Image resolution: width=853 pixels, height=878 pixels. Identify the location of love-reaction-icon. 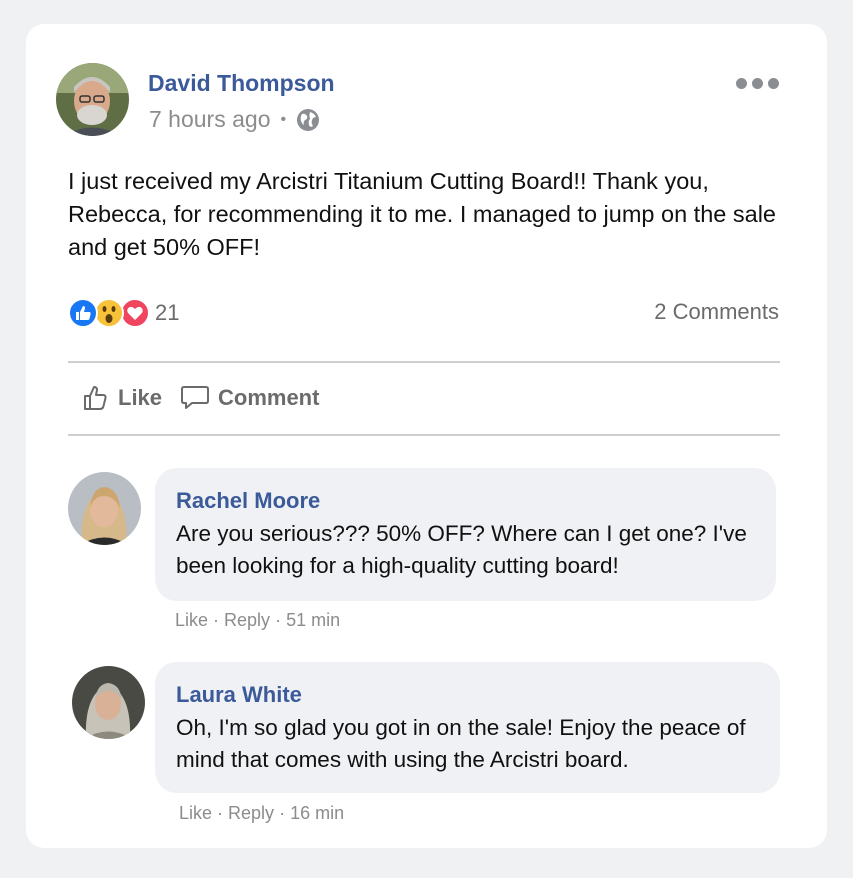
(135, 313).